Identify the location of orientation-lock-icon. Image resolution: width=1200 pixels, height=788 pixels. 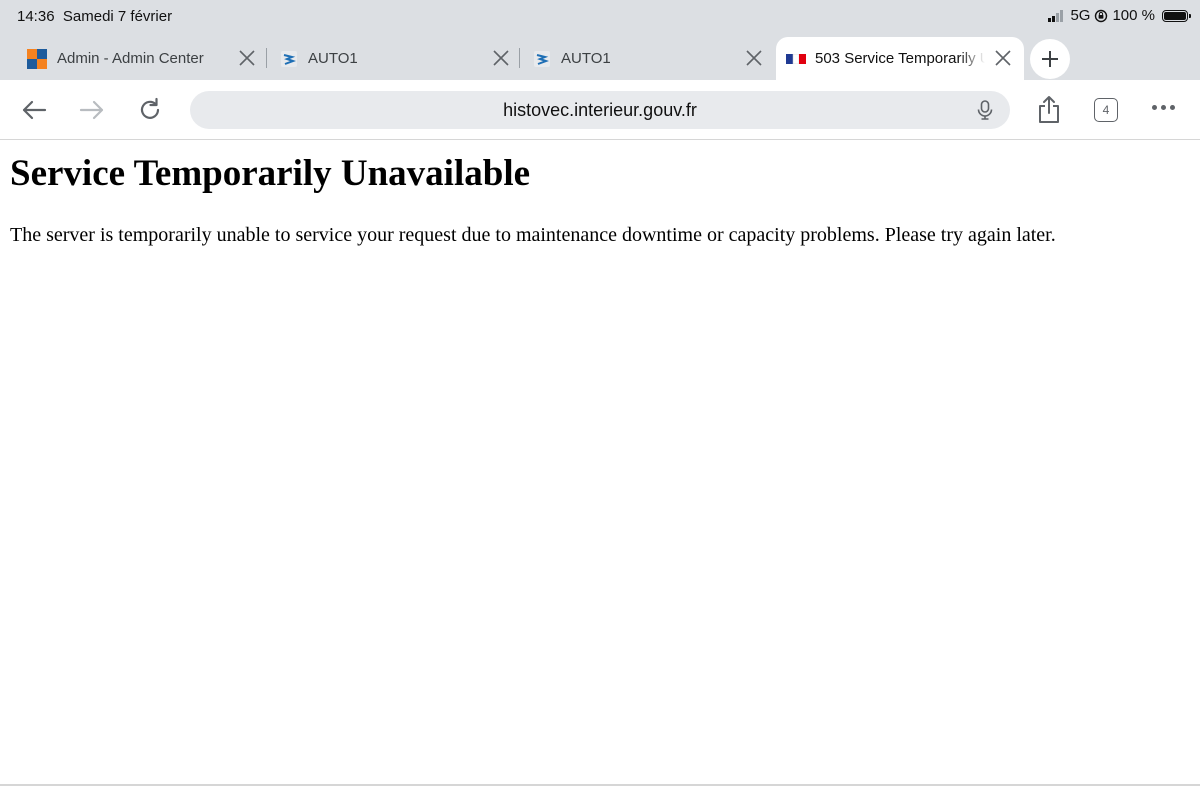
(1101, 15).